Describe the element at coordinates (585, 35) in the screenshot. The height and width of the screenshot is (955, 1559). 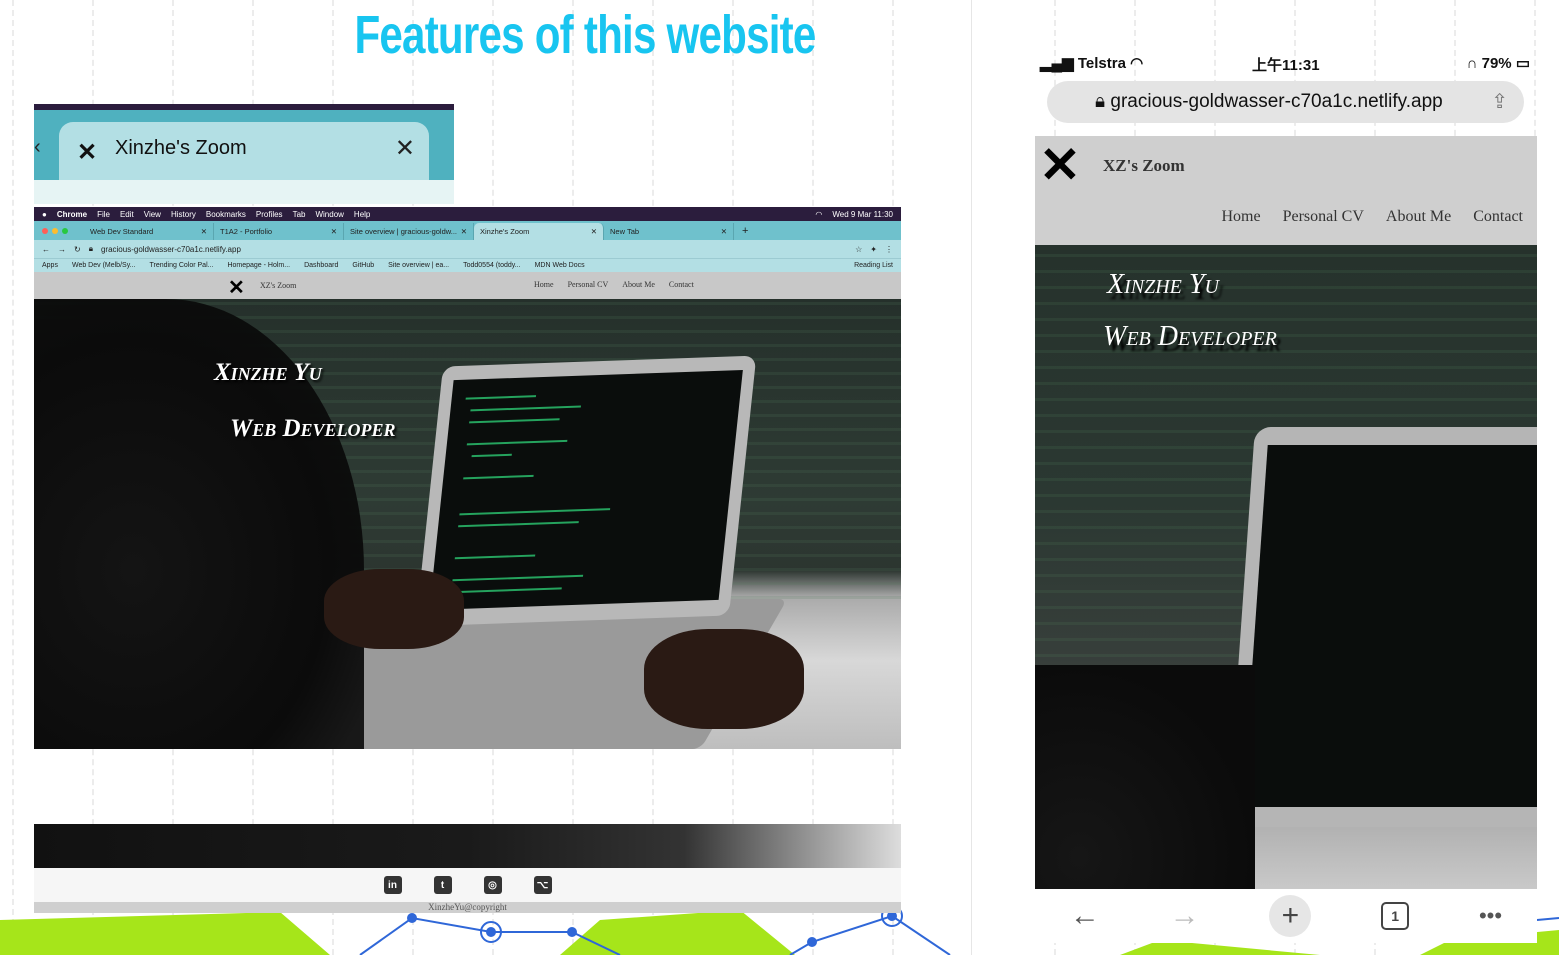
I see `slide-title: Features of this website` at that location.